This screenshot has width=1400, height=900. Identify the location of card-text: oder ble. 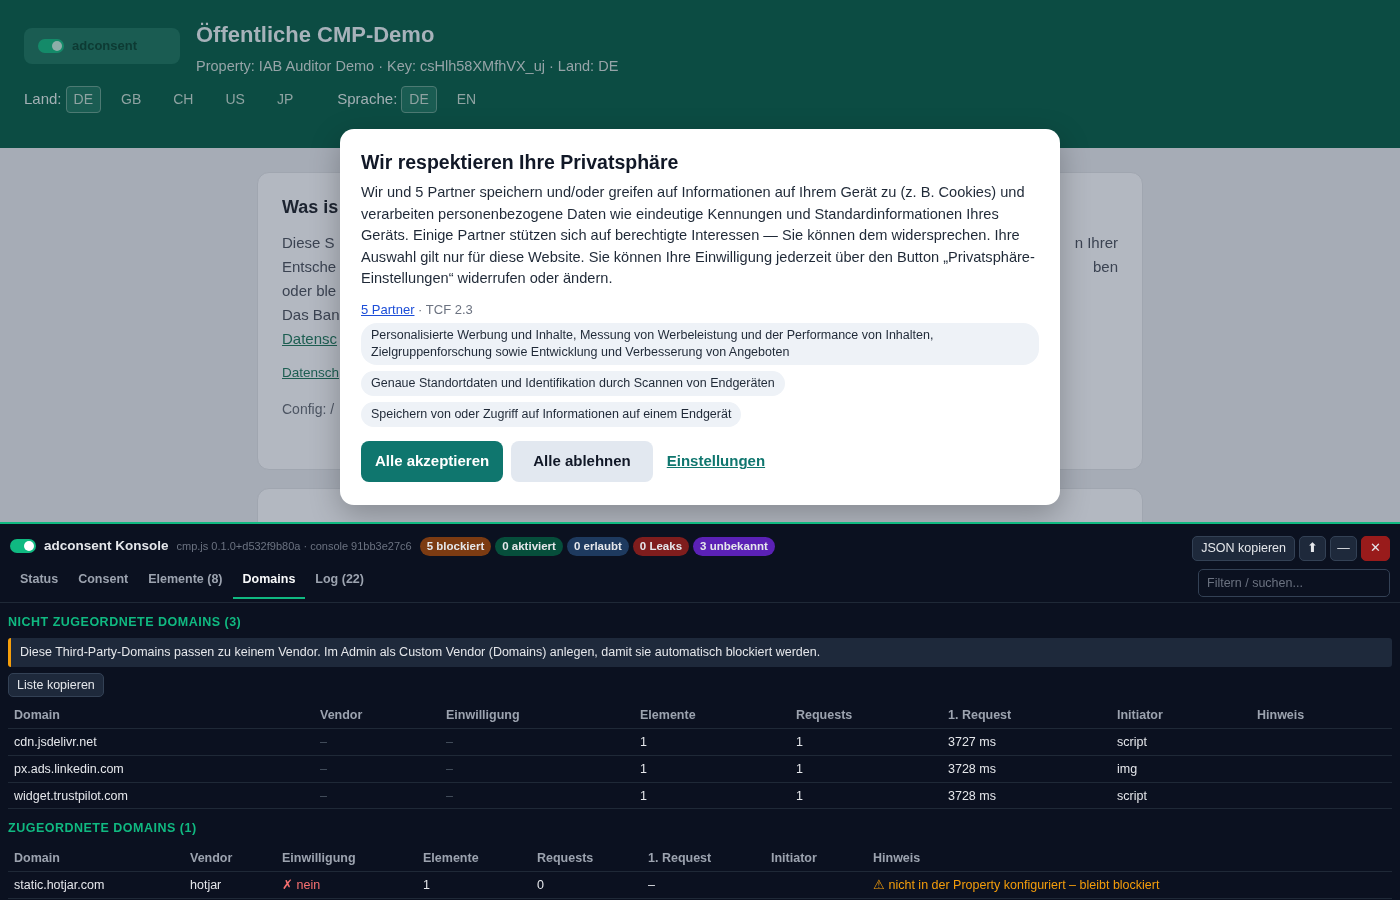
(309, 291).